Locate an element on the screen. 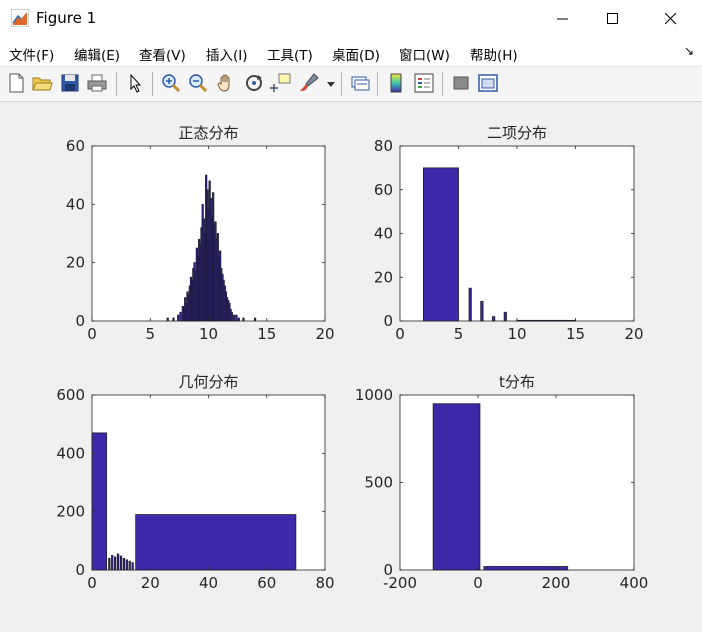  save-icon is located at coordinates (70, 83).